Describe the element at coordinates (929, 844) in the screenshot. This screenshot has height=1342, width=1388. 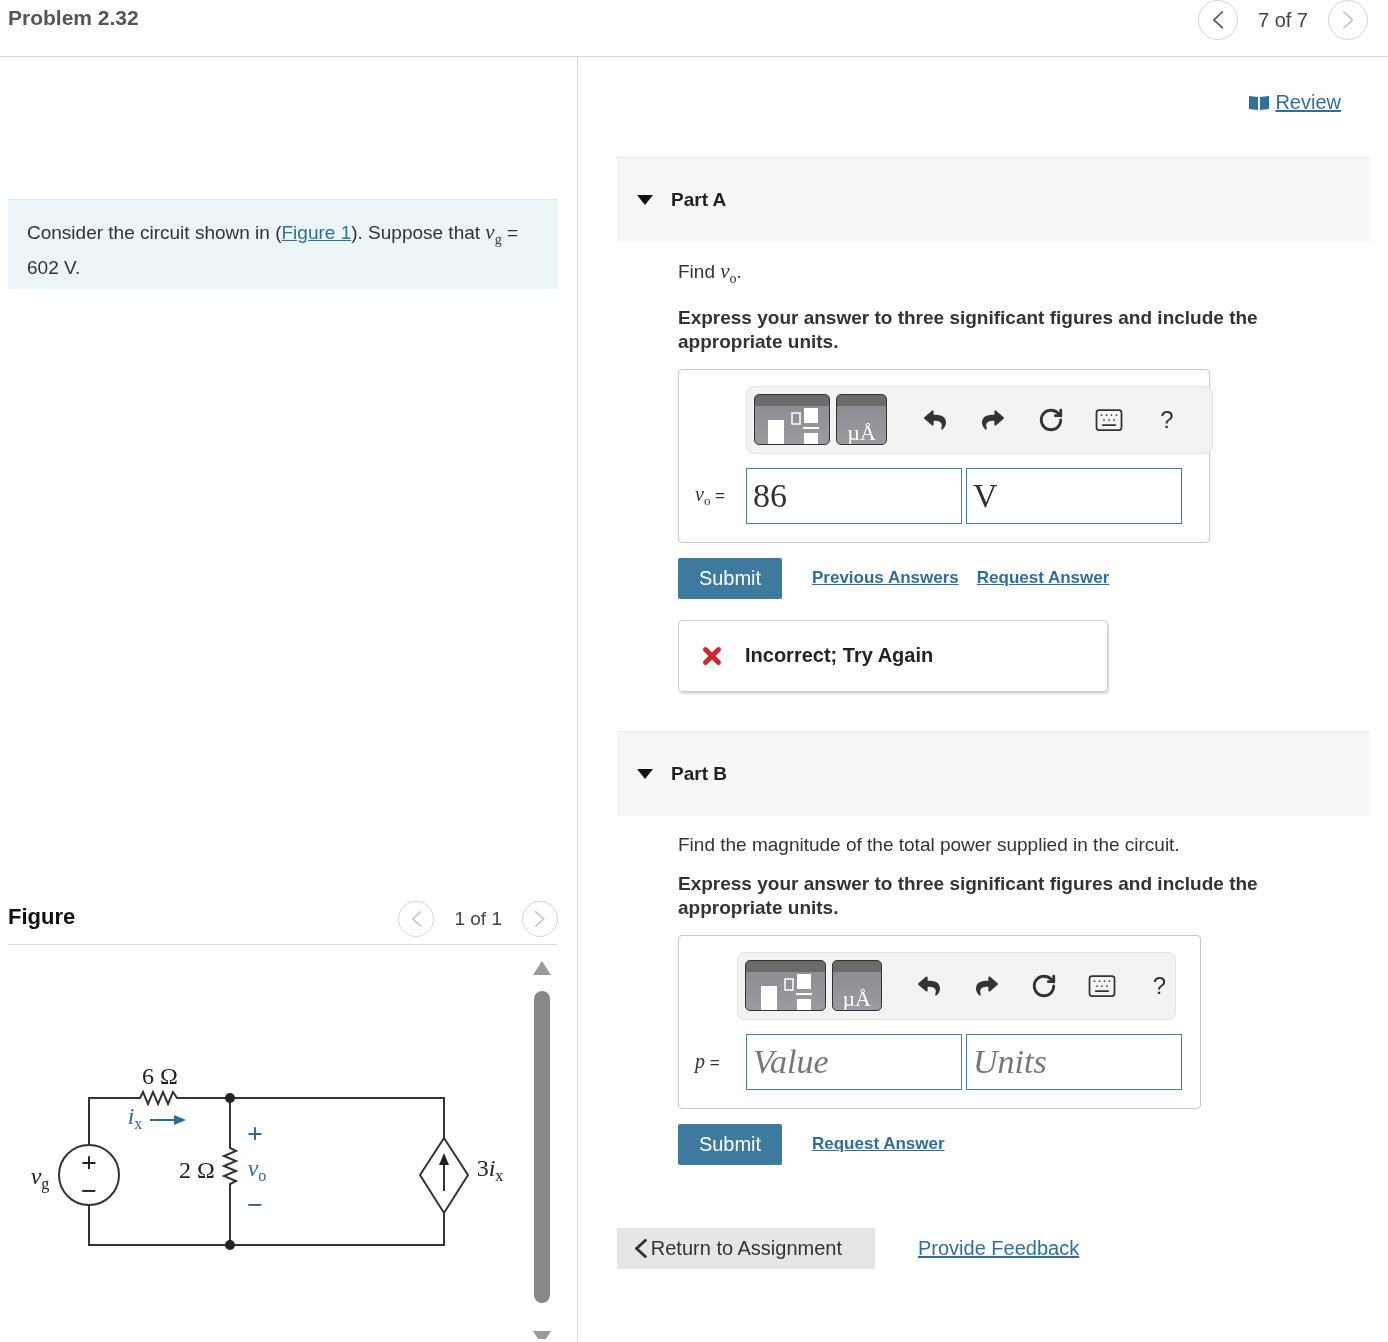
I see `question-text: Find the magnitude of the total power supplied in the circuit.` at that location.